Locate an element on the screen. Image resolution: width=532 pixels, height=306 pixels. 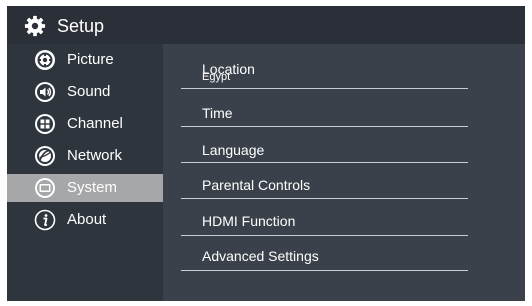
menu-item-label: Parental Controls is located at coordinates (256, 185).